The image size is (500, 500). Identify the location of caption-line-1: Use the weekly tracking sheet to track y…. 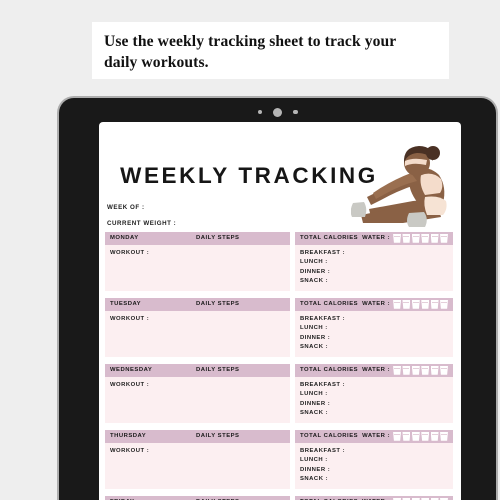
(250, 41).